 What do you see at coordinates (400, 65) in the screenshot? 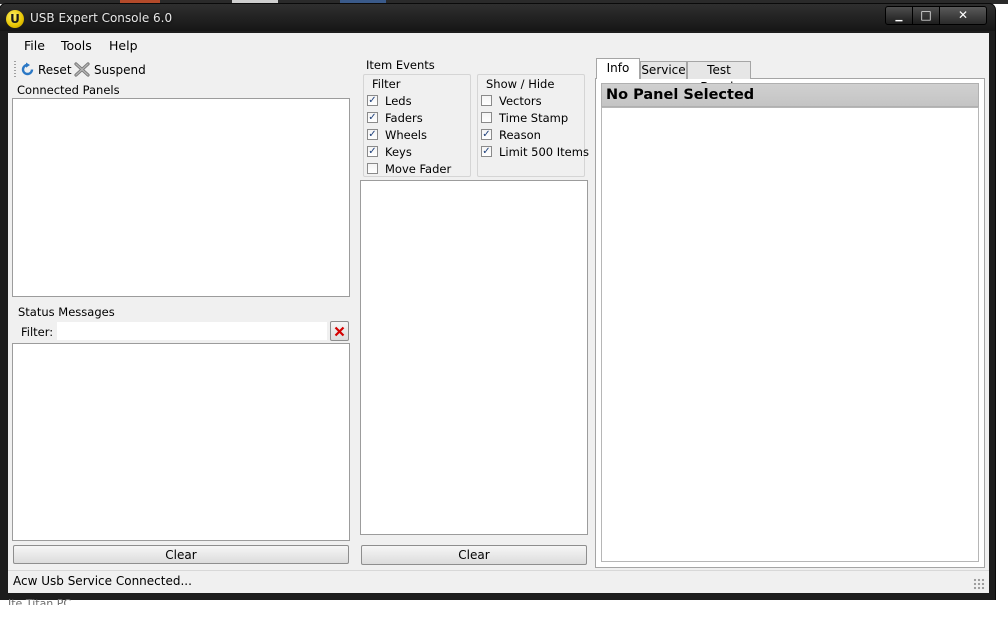
I see `item-events-label: Item Events` at bounding box center [400, 65].